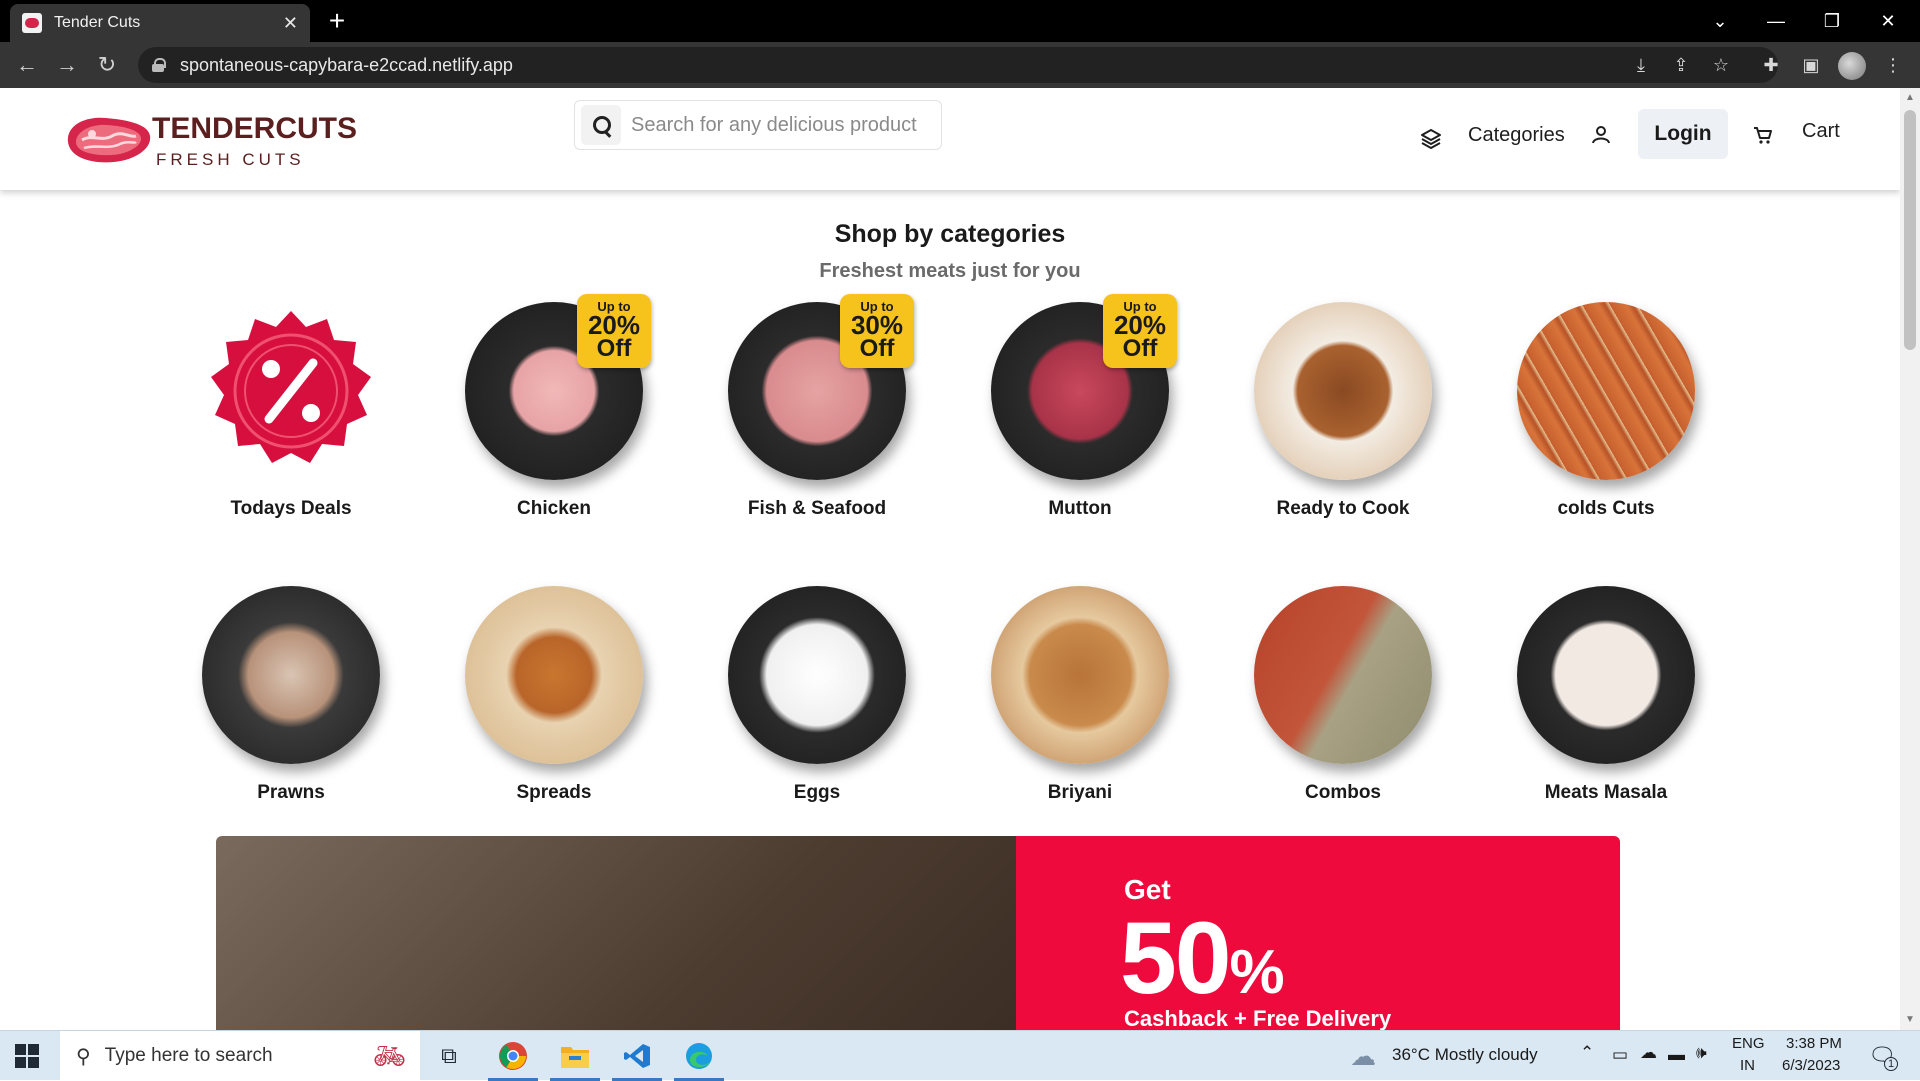 This screenshot has width=1920, height=1081. Describe the element at coordinates (1888, 21) in the screenshot. I see `close-window-button: ✕` at that location.